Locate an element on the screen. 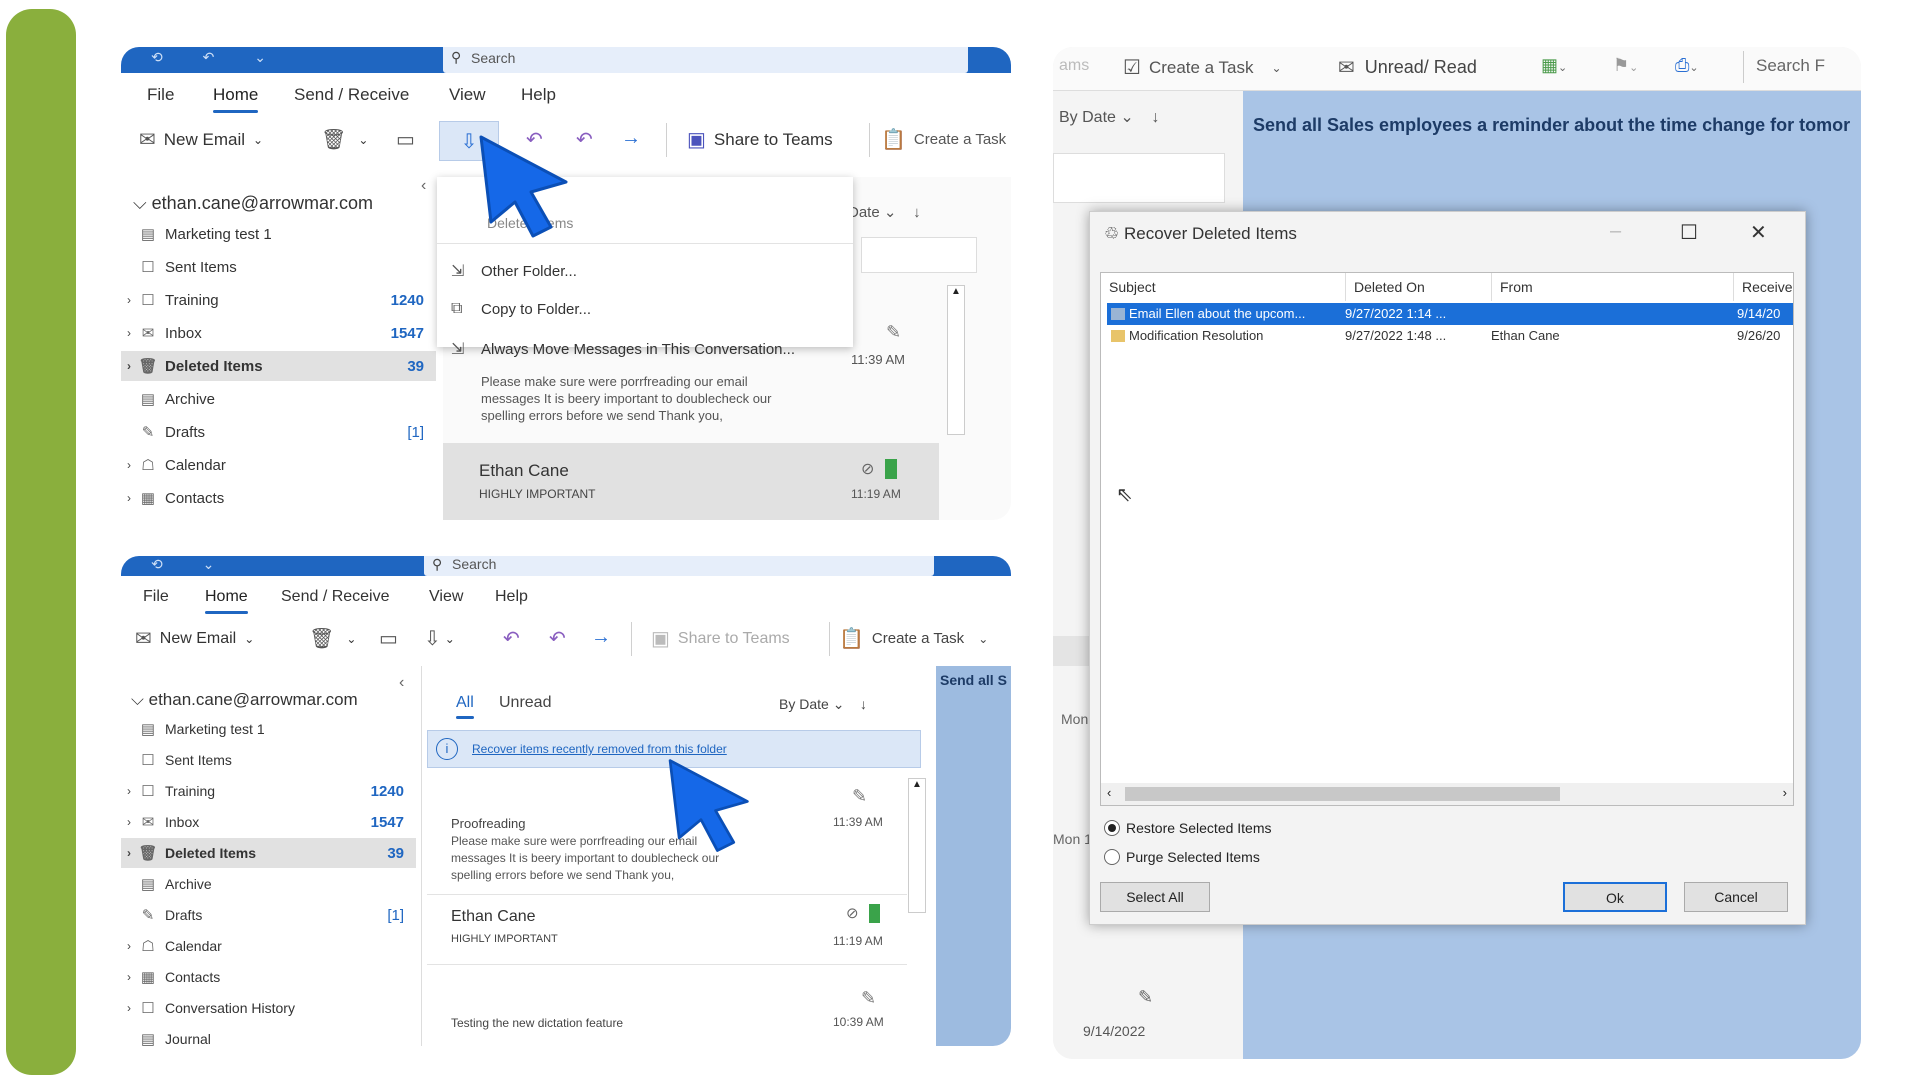 Image resolution: width=1920 pixels, height=1080 pixels. column-header-received: Receive is located at coordinates (1764, 287).